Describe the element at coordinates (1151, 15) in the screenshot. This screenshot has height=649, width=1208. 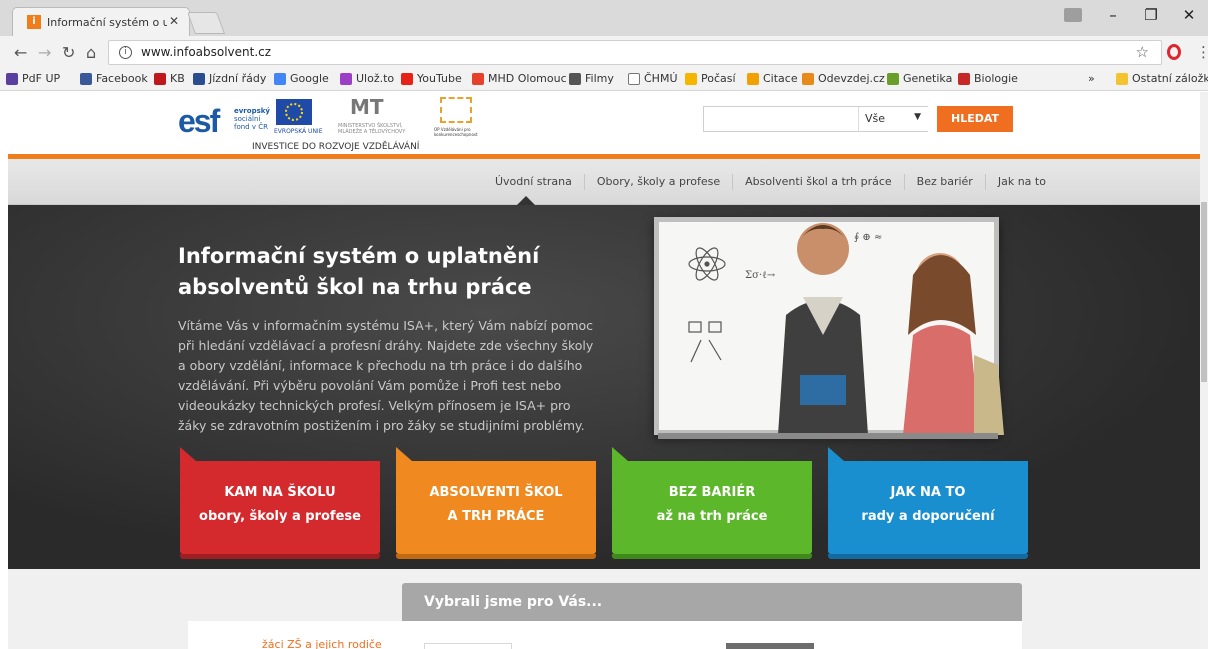
I see `restore-icon: ❐` at that location.